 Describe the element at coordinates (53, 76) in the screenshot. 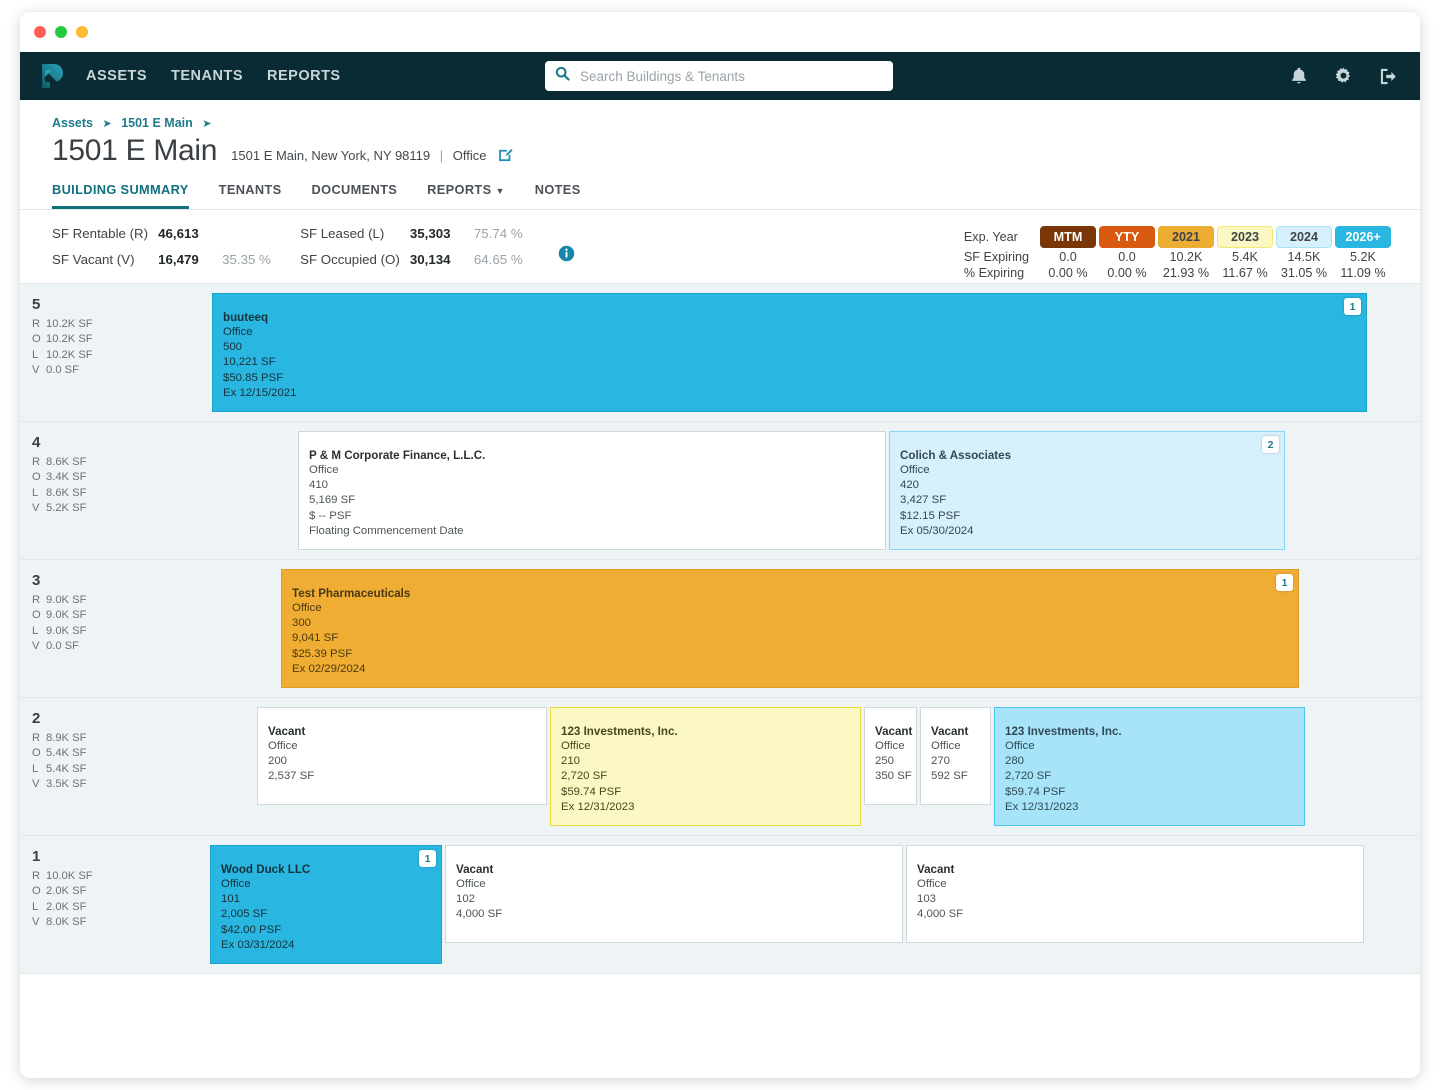

I see `p-logo-icon` at that location.